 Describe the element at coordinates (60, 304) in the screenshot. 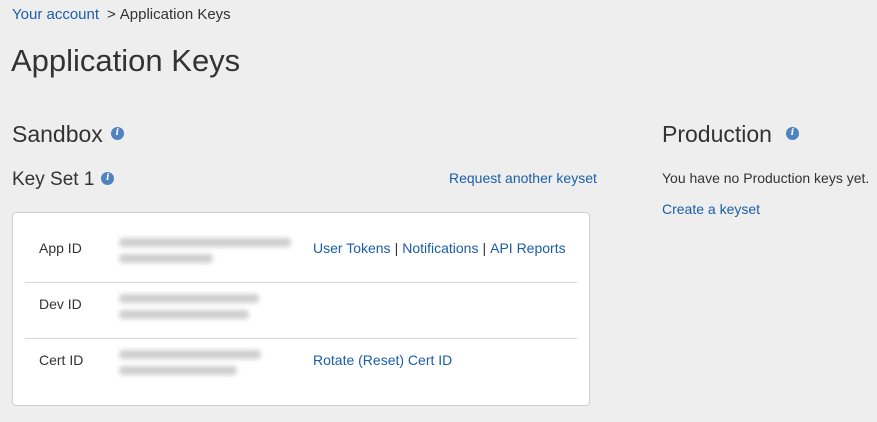

I see `dev-id-label: Dev ID` at that location.